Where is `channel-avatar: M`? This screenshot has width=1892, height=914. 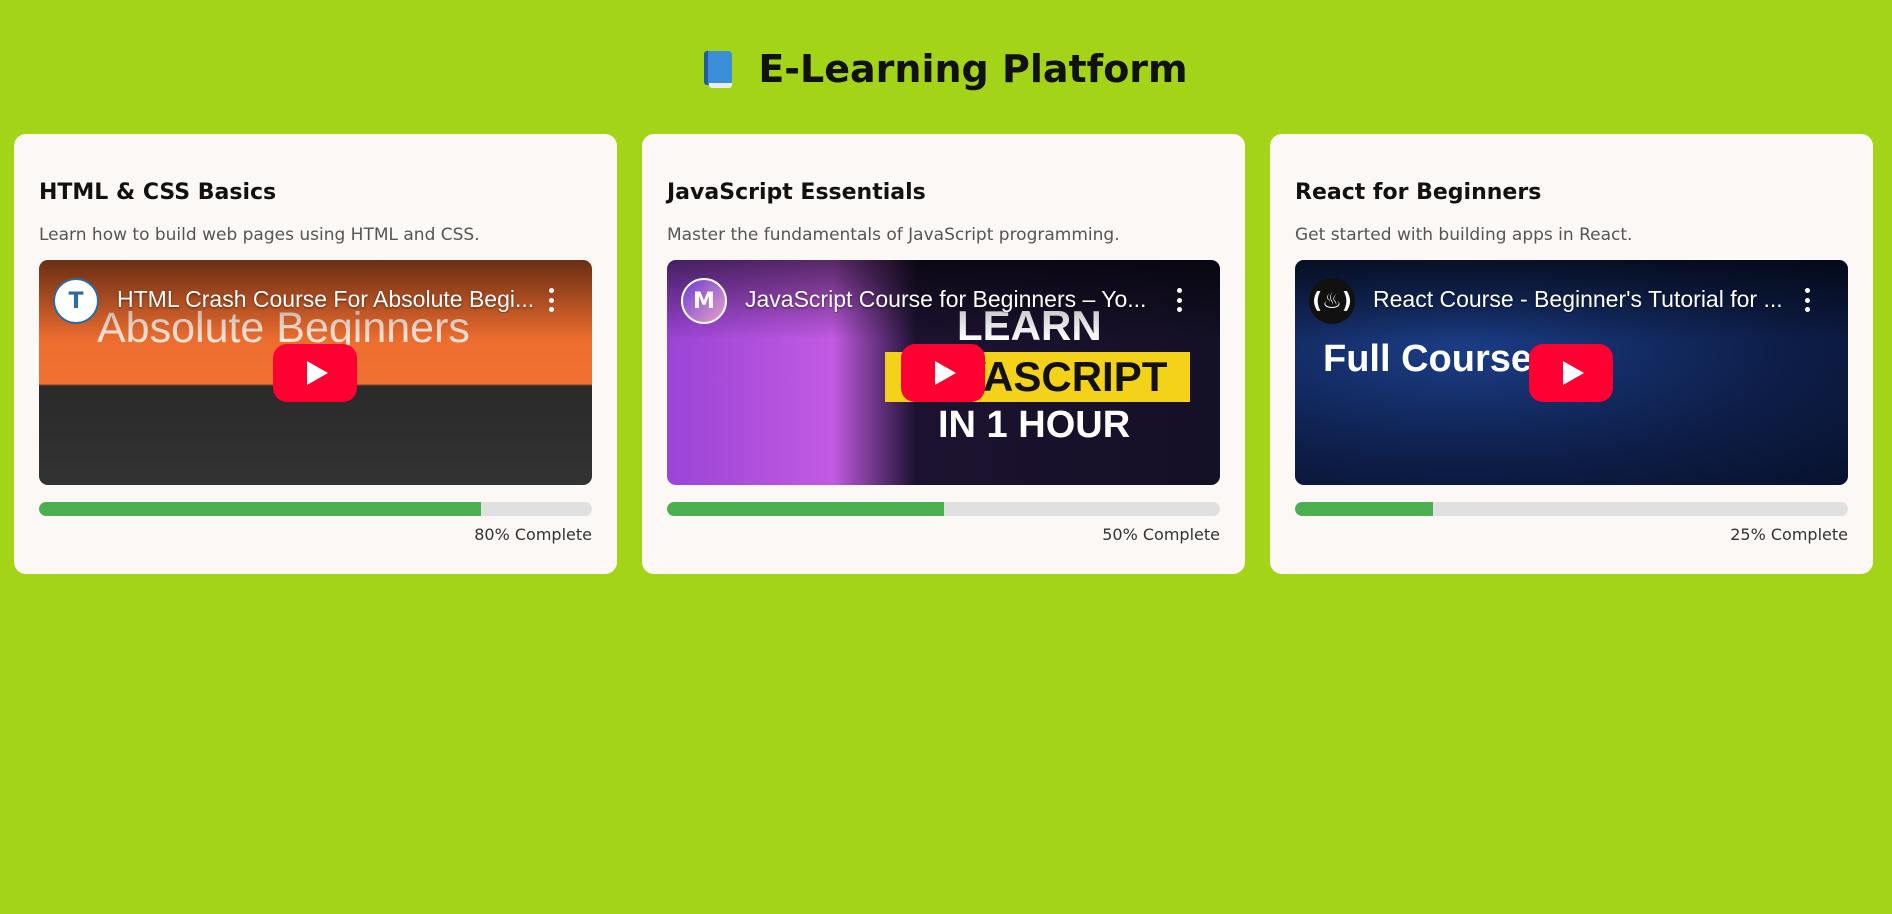
channel-avatar: M is located at coordinates (704, 301).